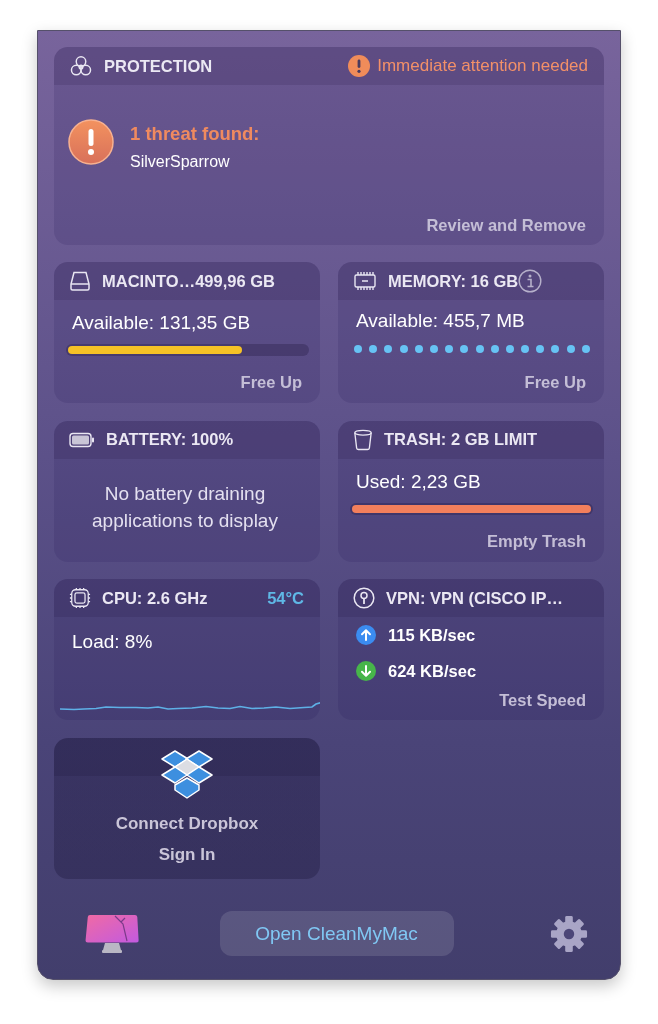 The height and width of the screenshot is (1024, 658). What do you see at coordinates (569, 933) in the screenshot?
I see `settings-icon` at bounding box center [569, 933].